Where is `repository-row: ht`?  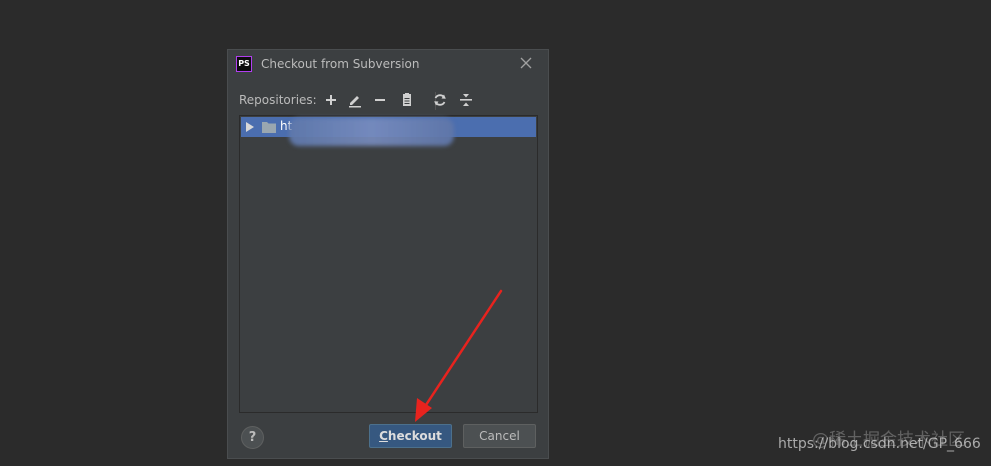 repository-row: ht is located at coordinates (388, 131).